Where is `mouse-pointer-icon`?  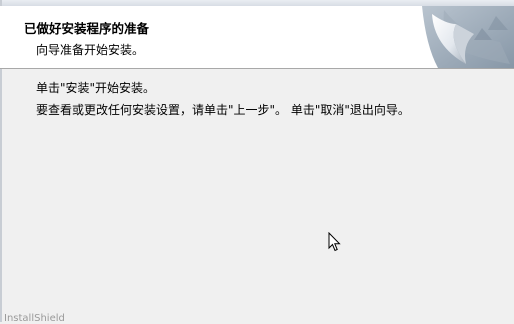
mouse-pointer-icon is located at coordinates (334, 242).